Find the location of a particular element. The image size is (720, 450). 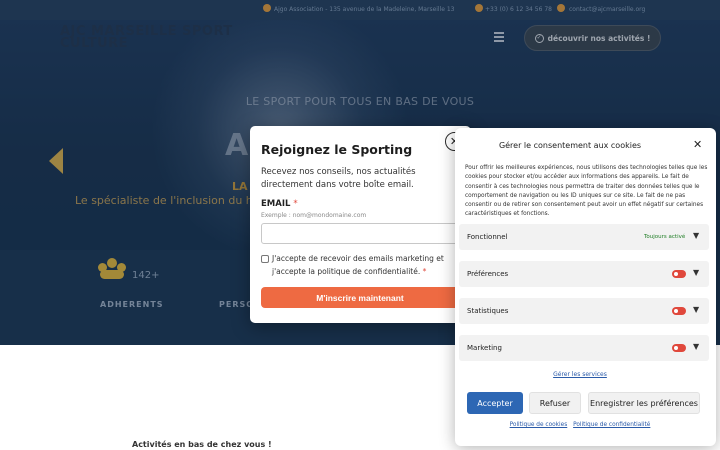

cookie-category-preferences: Préférences ▼ is located at coordinates (584, 274).